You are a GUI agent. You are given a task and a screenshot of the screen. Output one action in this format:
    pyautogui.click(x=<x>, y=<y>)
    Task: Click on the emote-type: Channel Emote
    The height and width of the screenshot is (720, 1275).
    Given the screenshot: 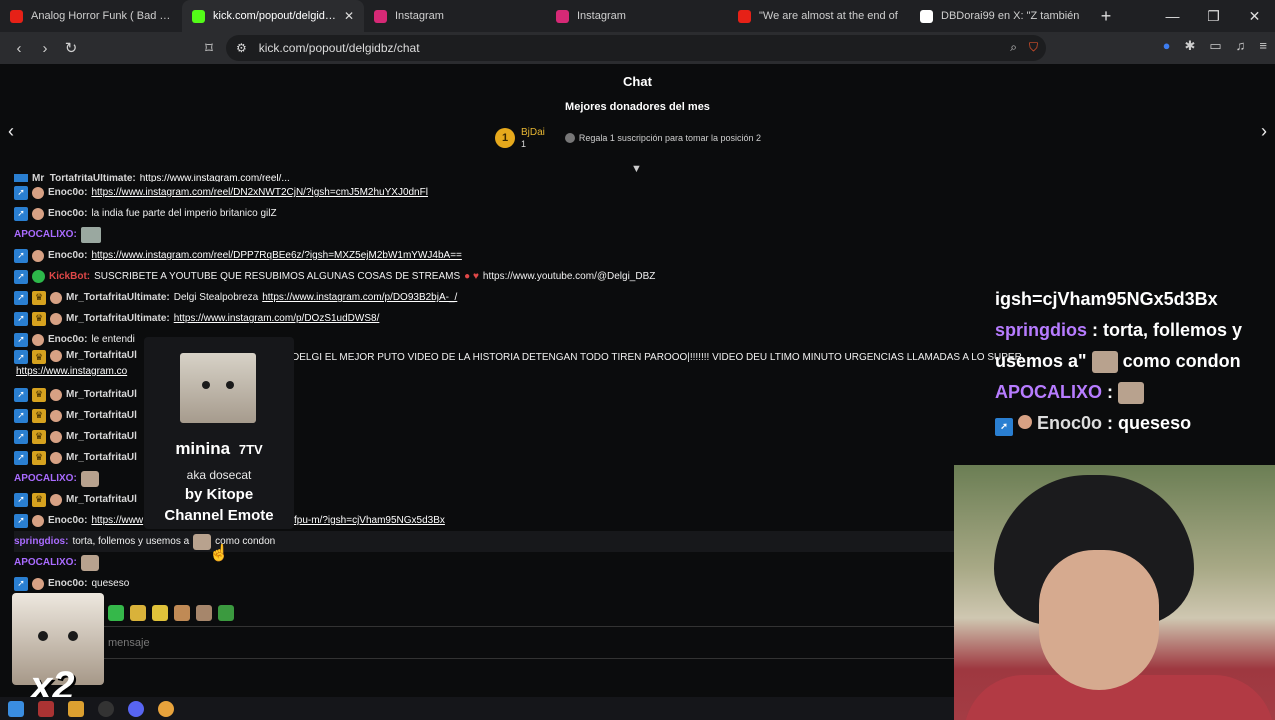 What is the action you would take?
    pyautogui.click(x=219, y=515)
    